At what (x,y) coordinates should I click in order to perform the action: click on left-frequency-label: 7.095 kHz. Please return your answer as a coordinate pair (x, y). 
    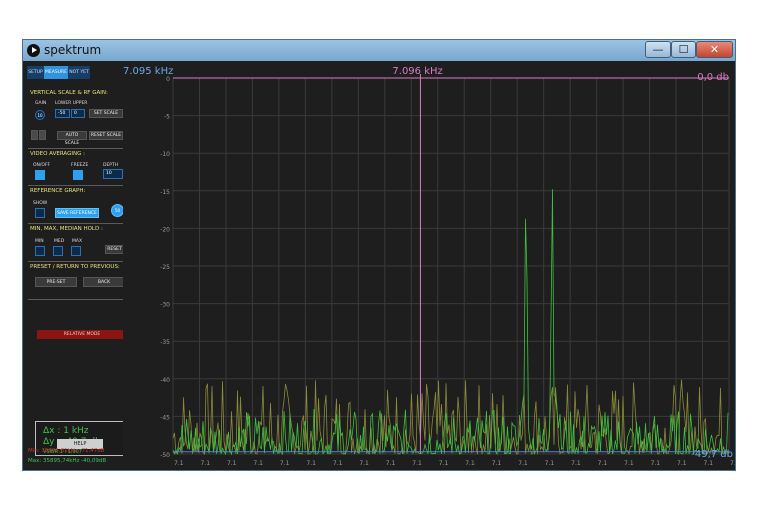
    Looking at the image, I should click on (148, 71).